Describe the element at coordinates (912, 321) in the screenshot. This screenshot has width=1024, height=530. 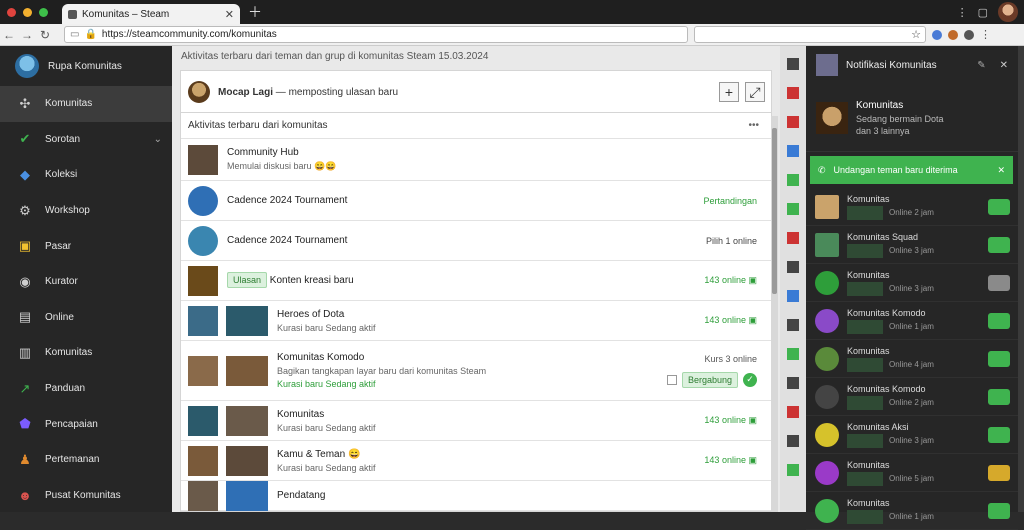
I see `notification-item: Komunitas Komodo Online 1 jam` at that location.